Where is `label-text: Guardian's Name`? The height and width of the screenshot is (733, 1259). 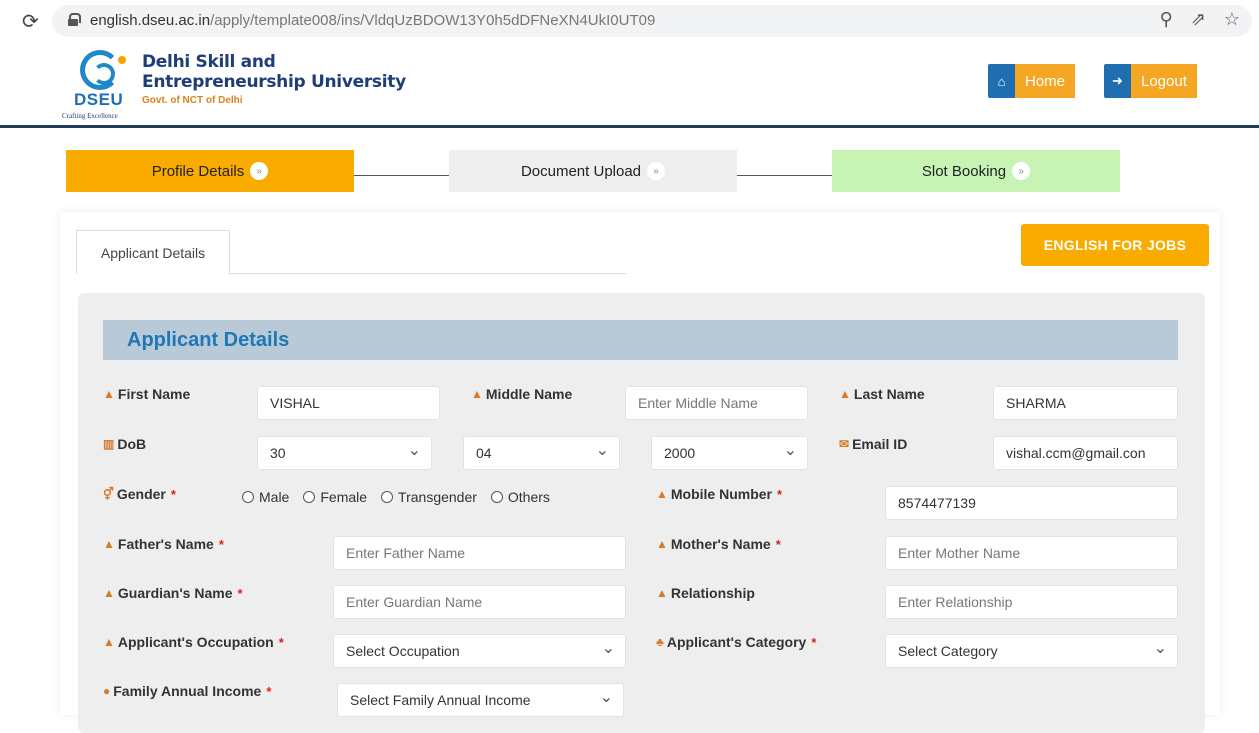
label-text: Guardian's Name is located at coordinates (175, 593).